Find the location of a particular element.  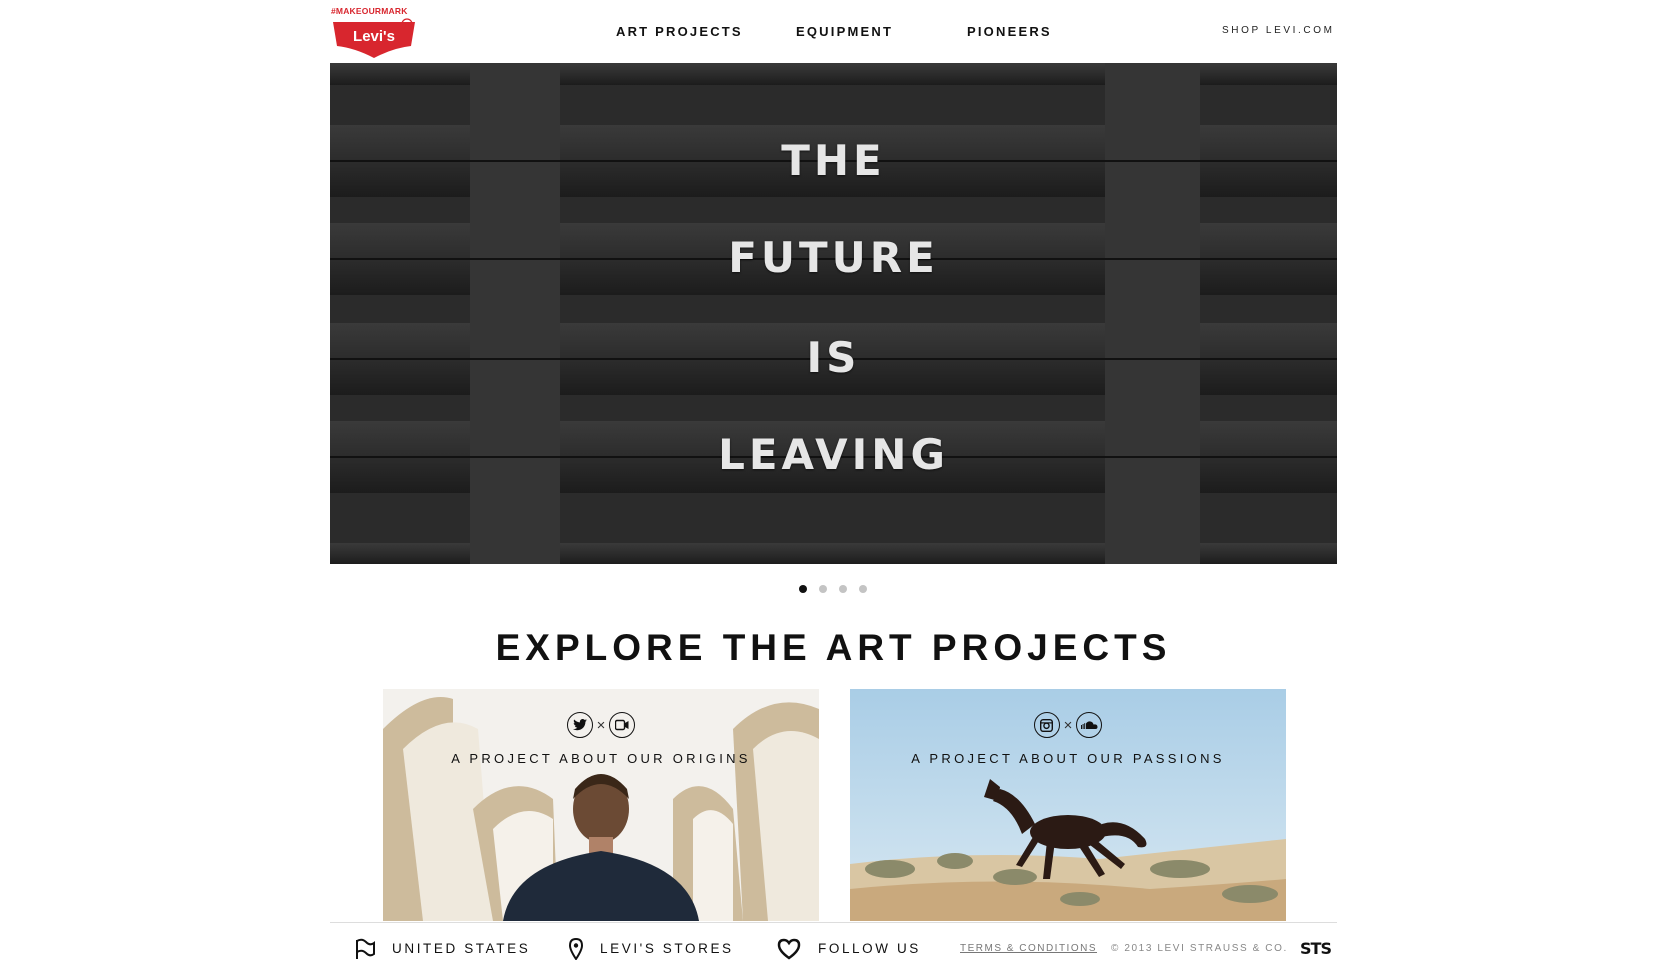

flag-icon is located at coordinates (365, 948).